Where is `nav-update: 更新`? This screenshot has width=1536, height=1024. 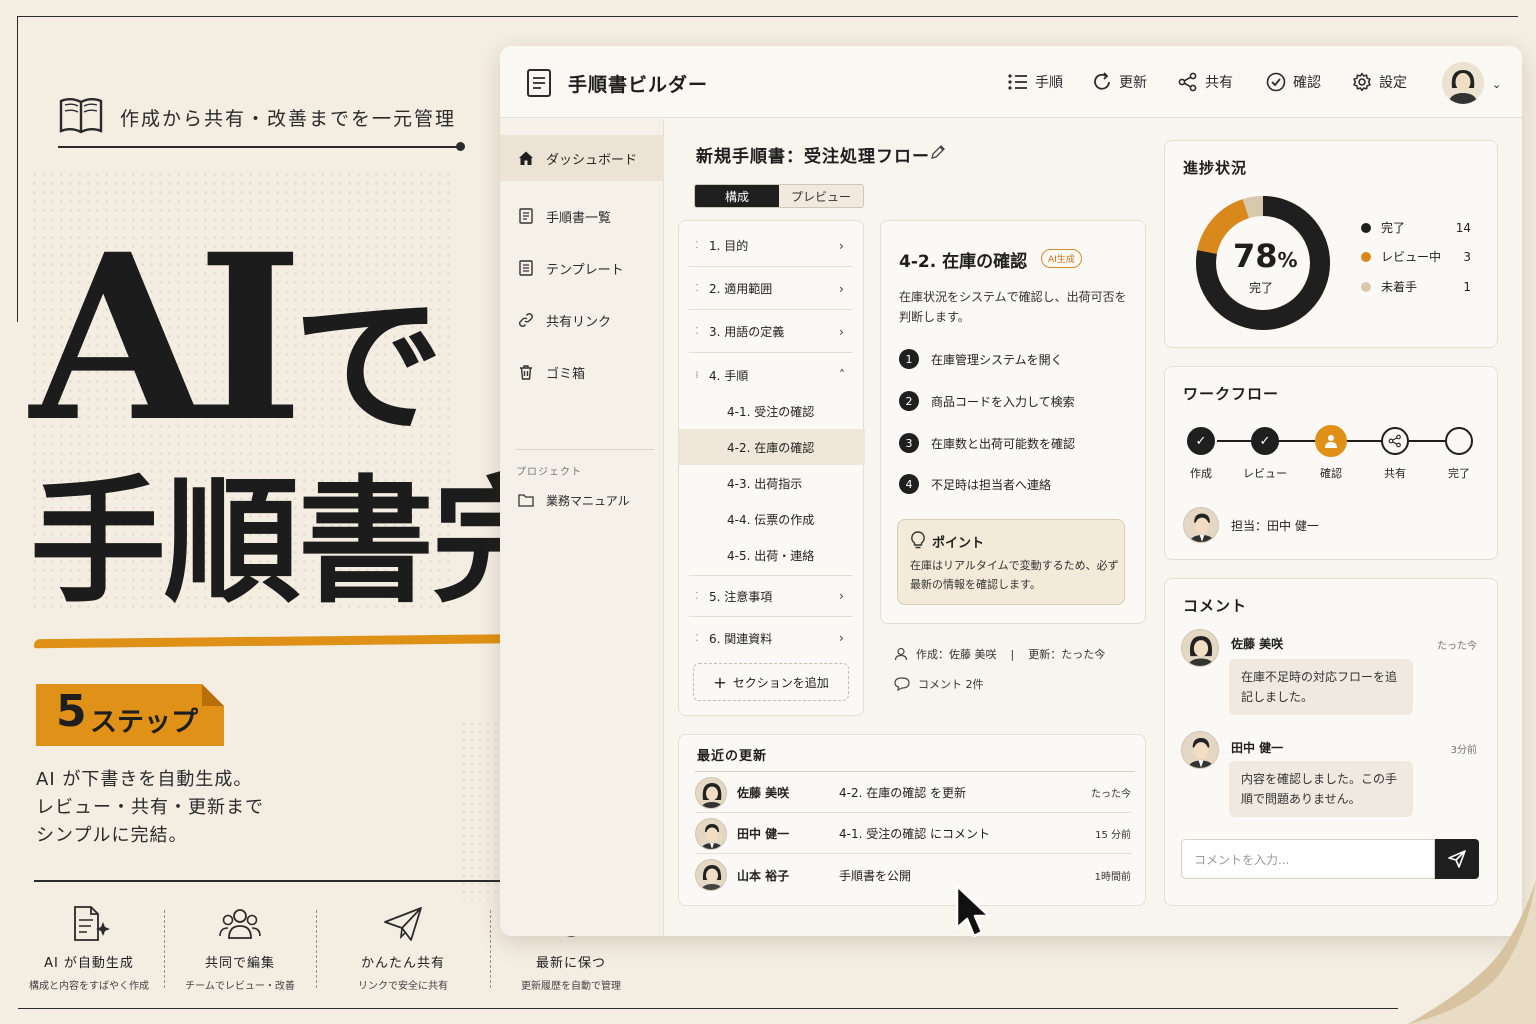 nav-update: 更新 is located at coordinates (1119, 82).